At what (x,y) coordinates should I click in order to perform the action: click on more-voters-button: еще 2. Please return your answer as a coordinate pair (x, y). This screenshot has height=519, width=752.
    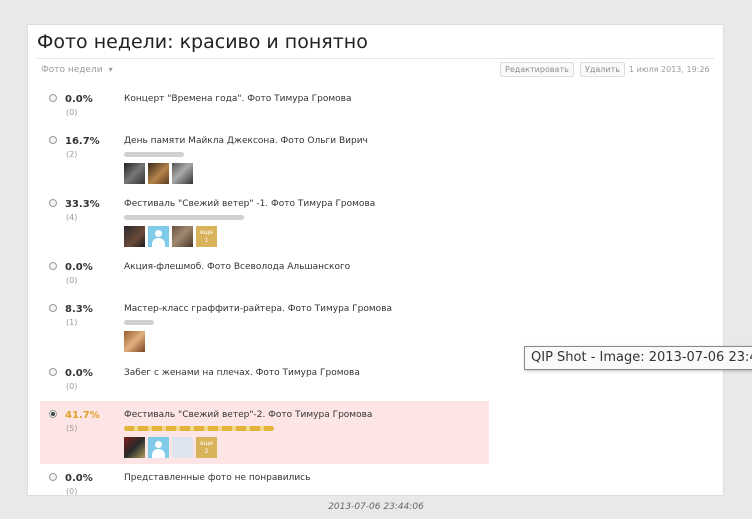
    Looking at the image, I should click on (206, 447).